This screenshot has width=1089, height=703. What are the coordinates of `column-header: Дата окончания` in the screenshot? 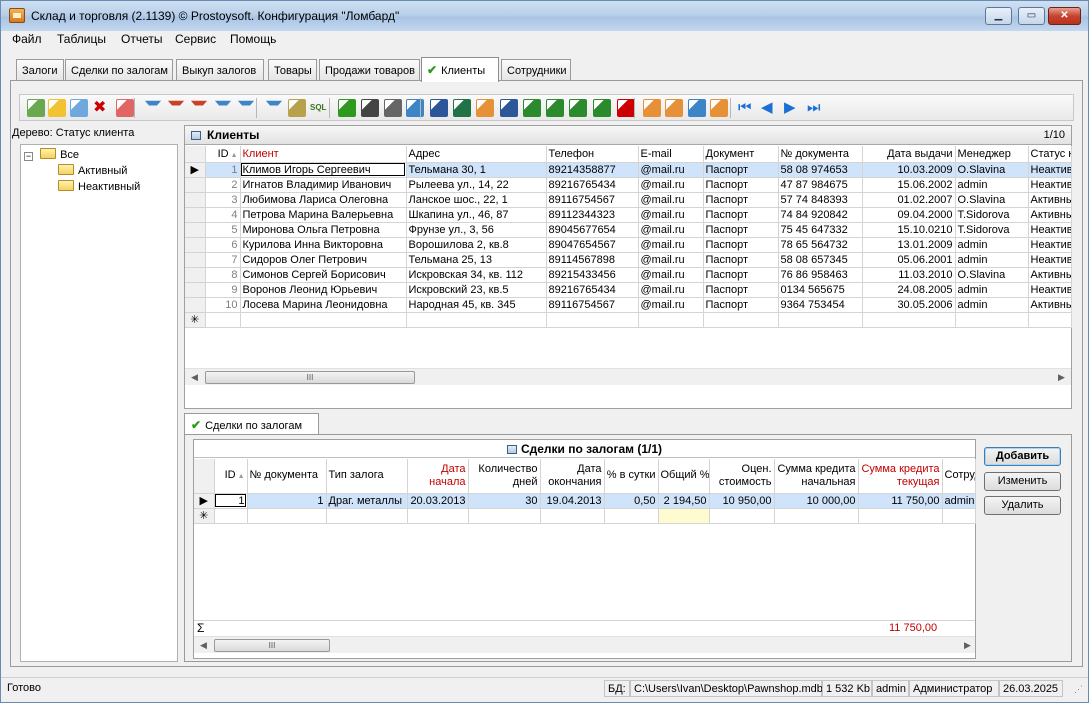 It's located at (572, 476).